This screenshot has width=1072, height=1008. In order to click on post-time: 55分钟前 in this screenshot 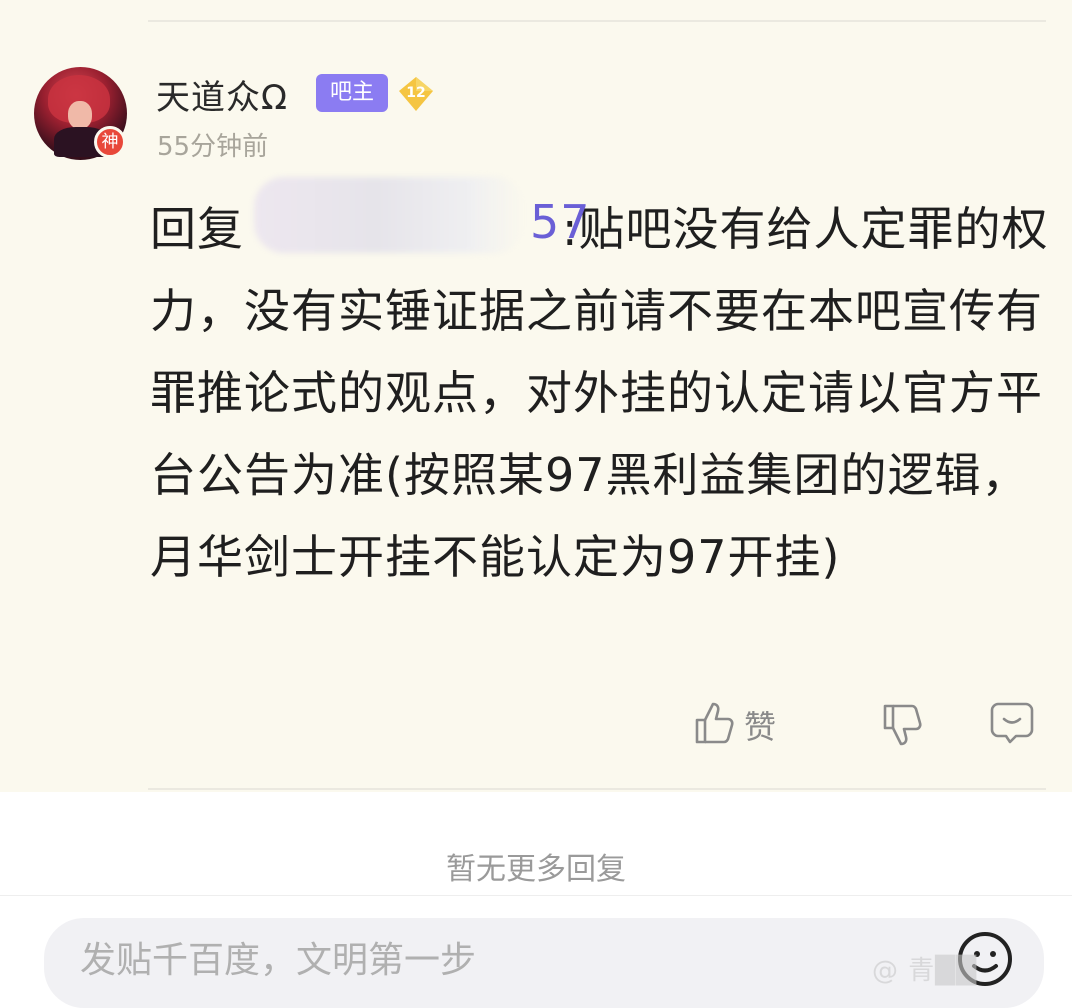, I will do `click(213, 147)`.